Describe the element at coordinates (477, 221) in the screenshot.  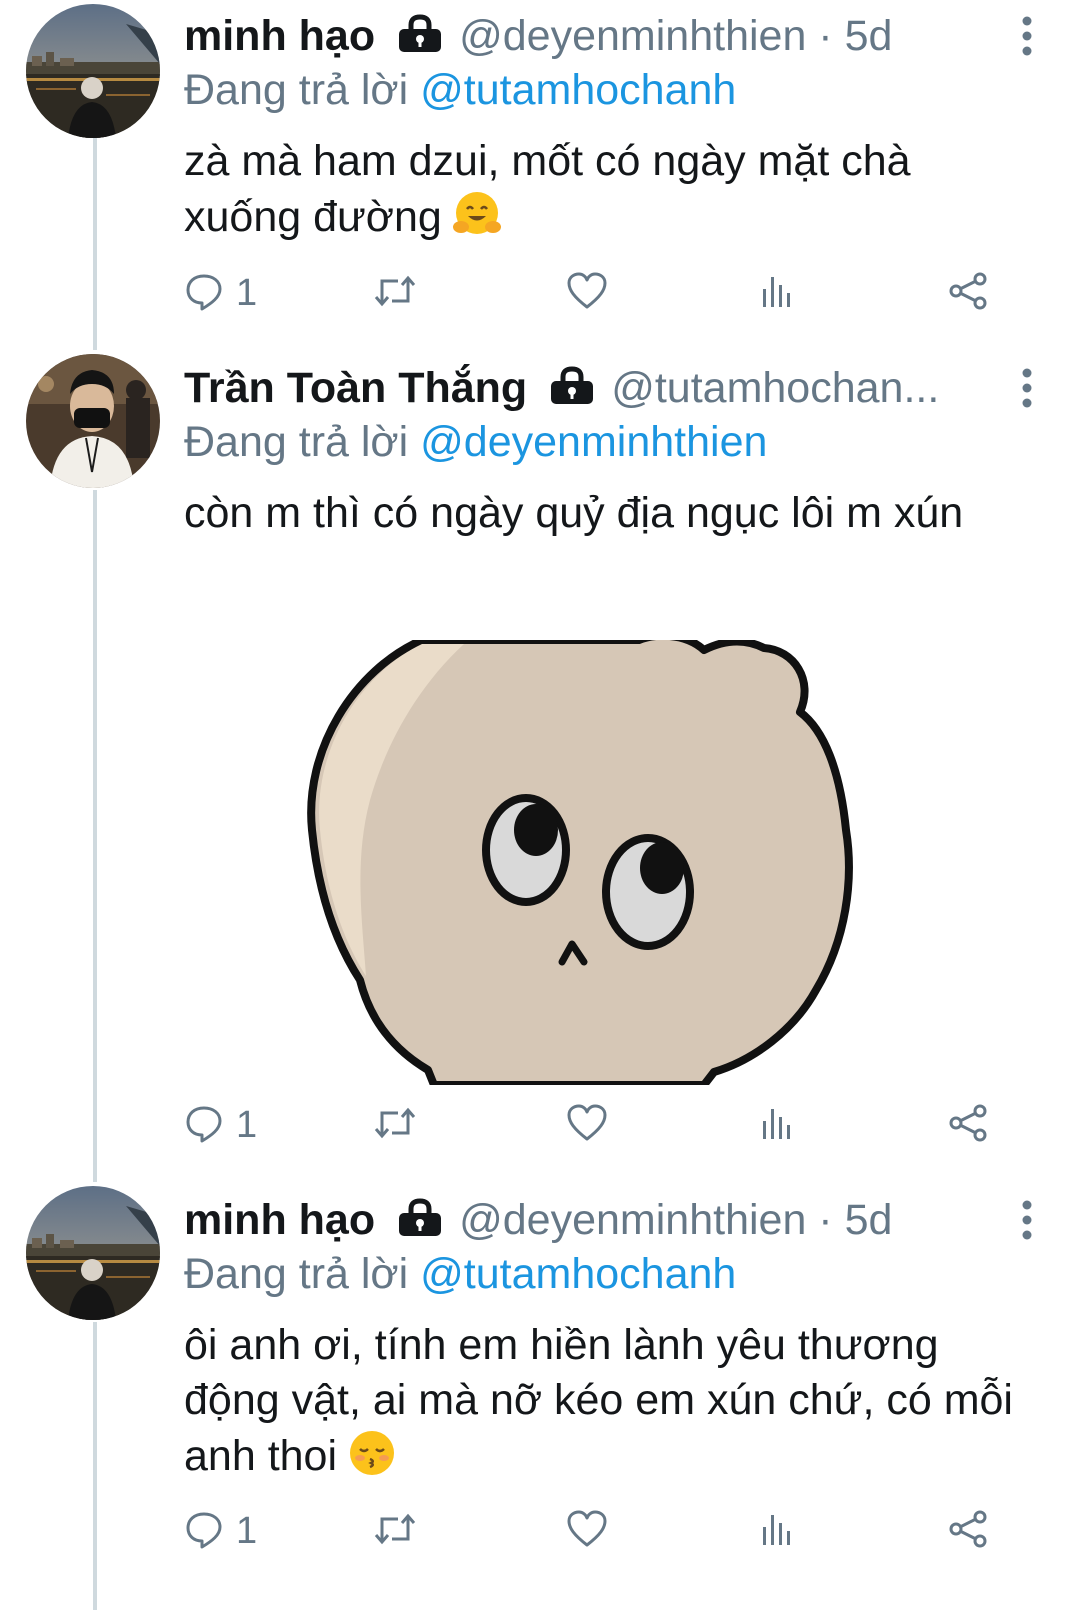
I see `hugging-face-emoji-icon` at that location.